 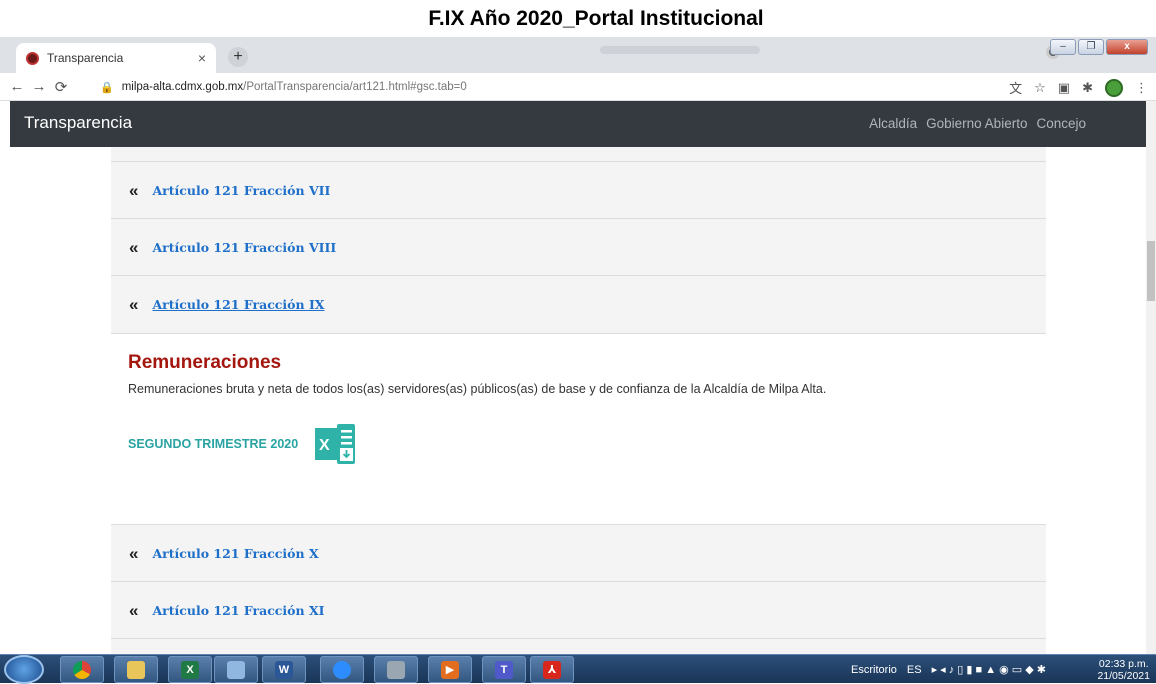 What do you see at coordinates (1123, 664) in the screenshot?
I see `clock-time: 02:33 p.m.` at bounding box center [1123, 664].